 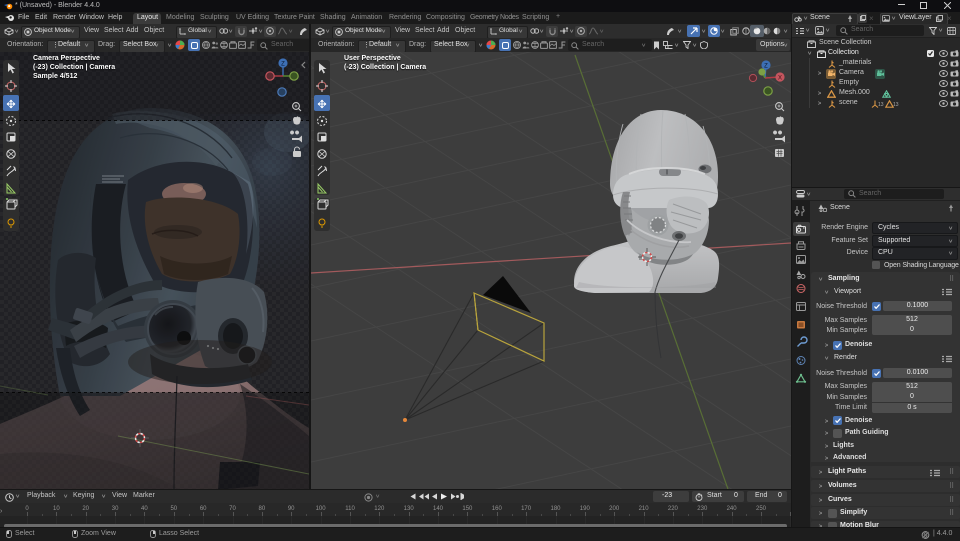 What do you see at coordinates (780, 79) in the screenshot?
I see `svg-text: X` at bounding box center [780, 79].